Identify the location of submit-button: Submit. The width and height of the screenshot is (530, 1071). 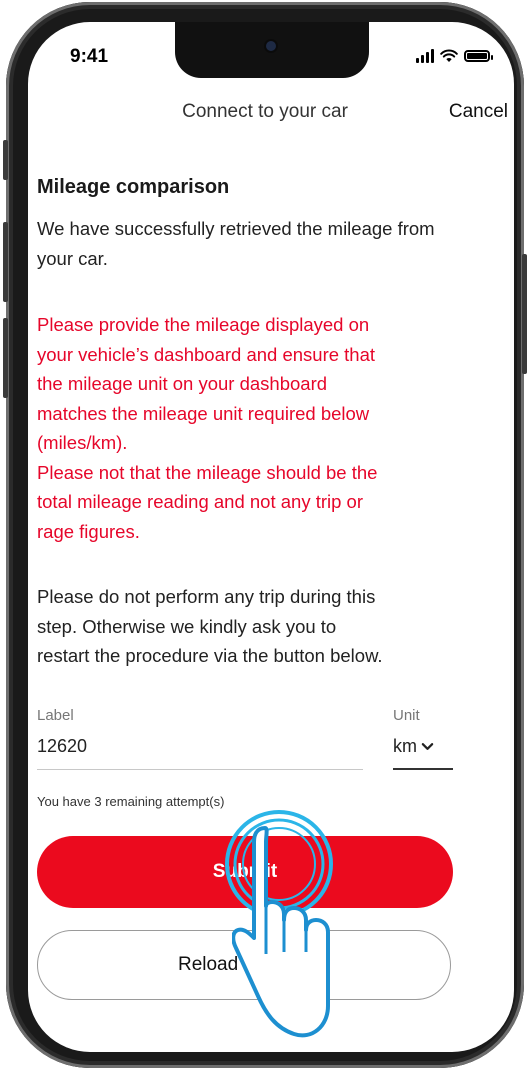
(245, 872).